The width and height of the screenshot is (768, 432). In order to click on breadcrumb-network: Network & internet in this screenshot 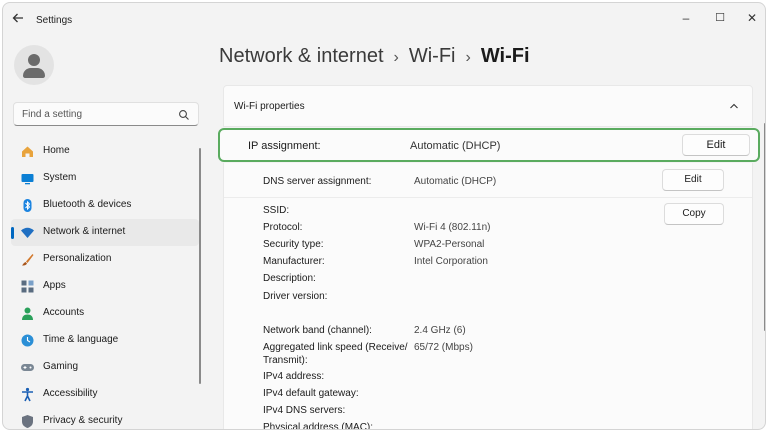, I will do `click(301, 56)`.